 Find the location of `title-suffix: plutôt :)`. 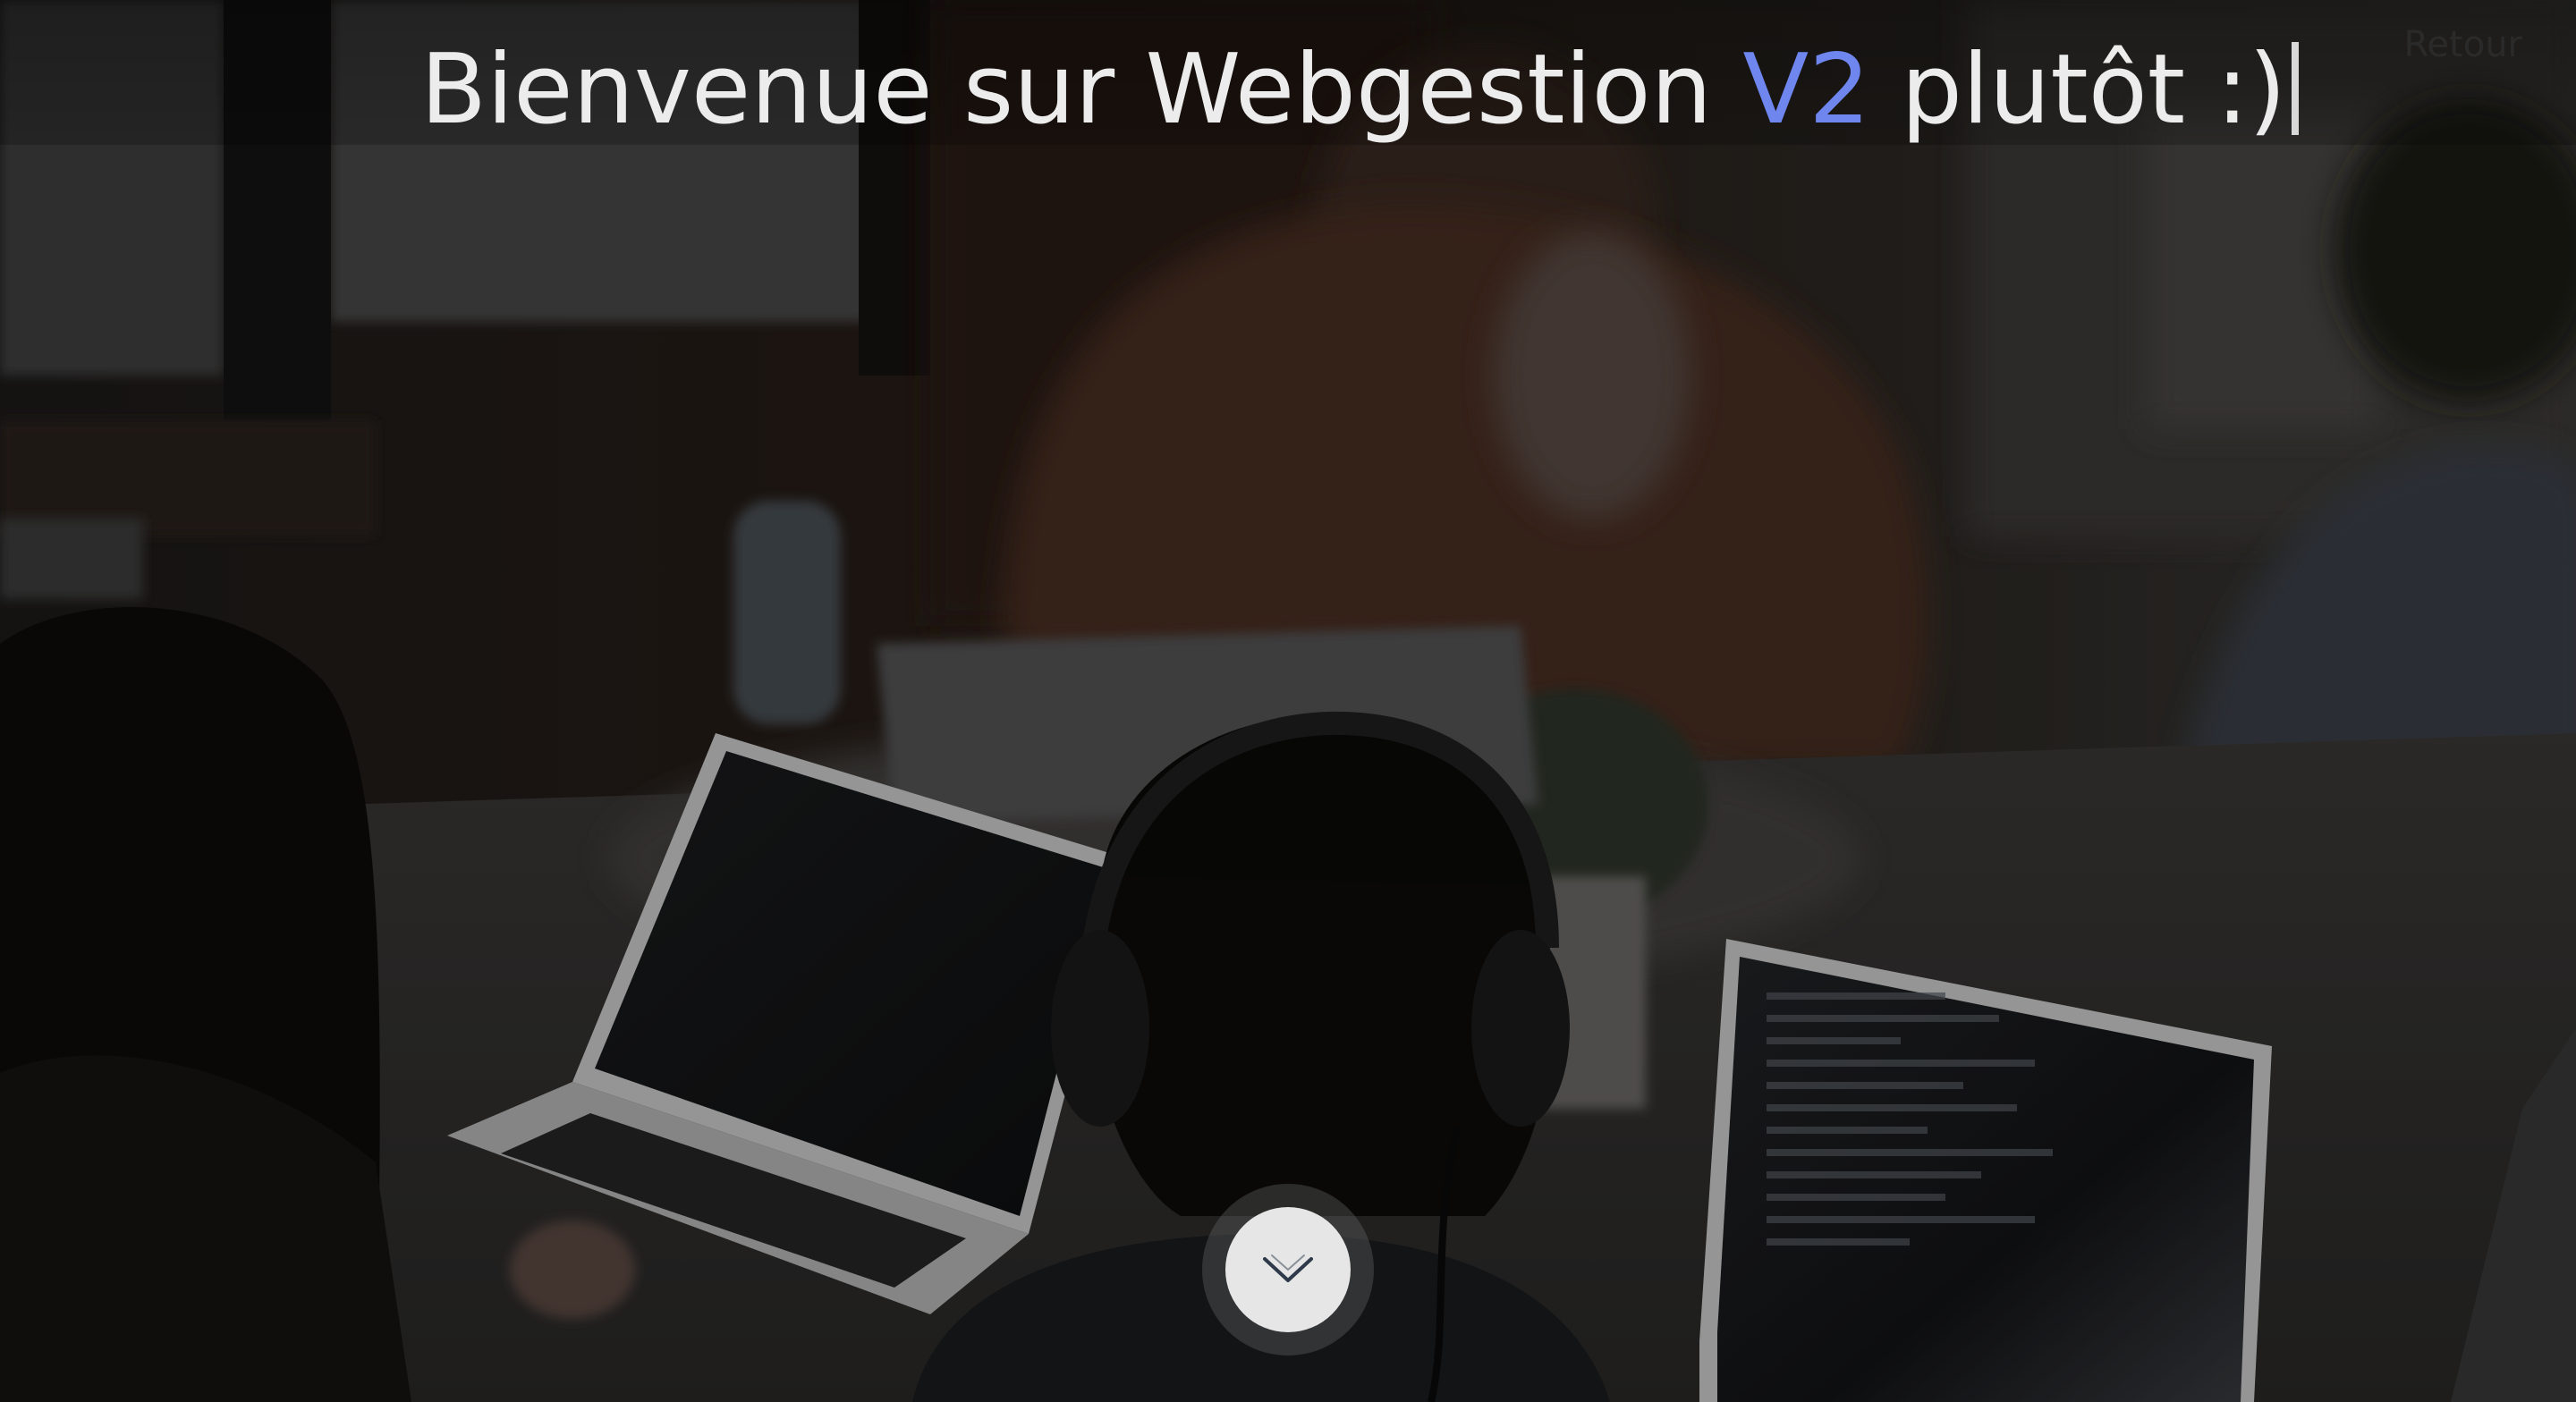

title-suffix: plutôt :) is located at coordinates (2078, 90).